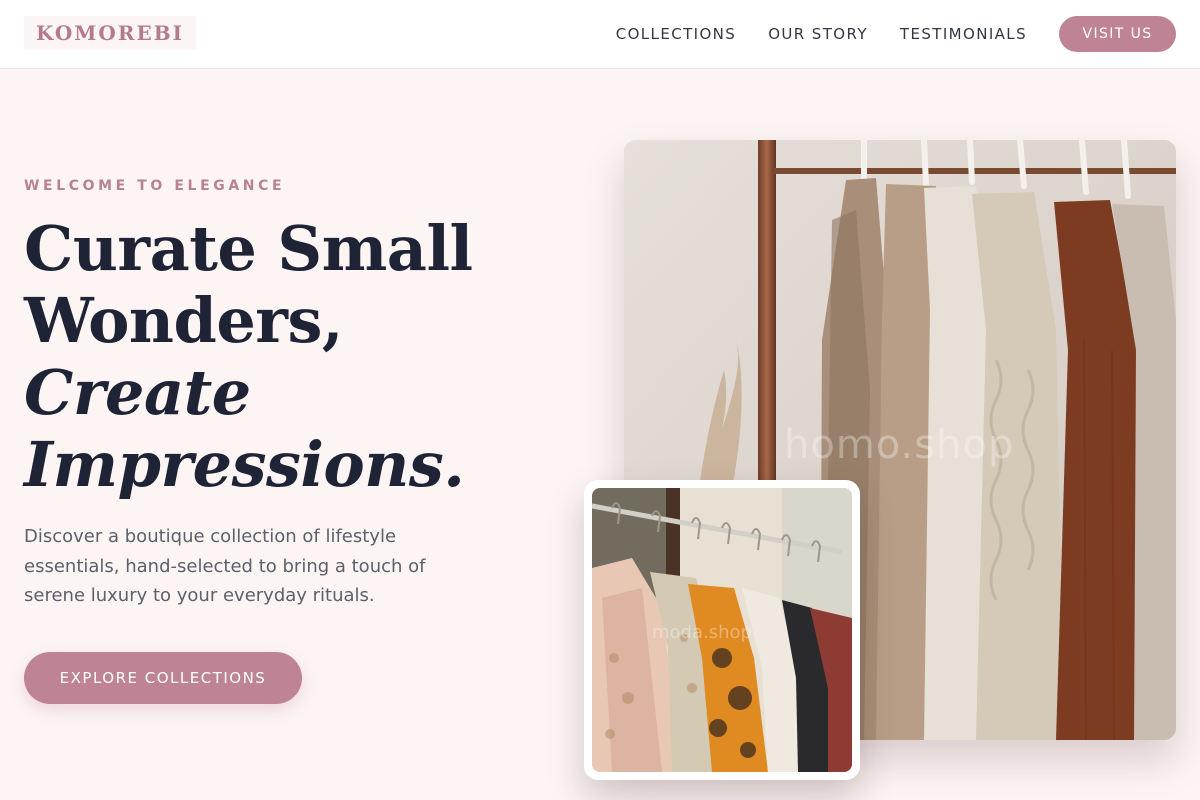 The image size is (1200, 800). I want to click on inset-photo-frame: moda.shop, so click(722, 630).